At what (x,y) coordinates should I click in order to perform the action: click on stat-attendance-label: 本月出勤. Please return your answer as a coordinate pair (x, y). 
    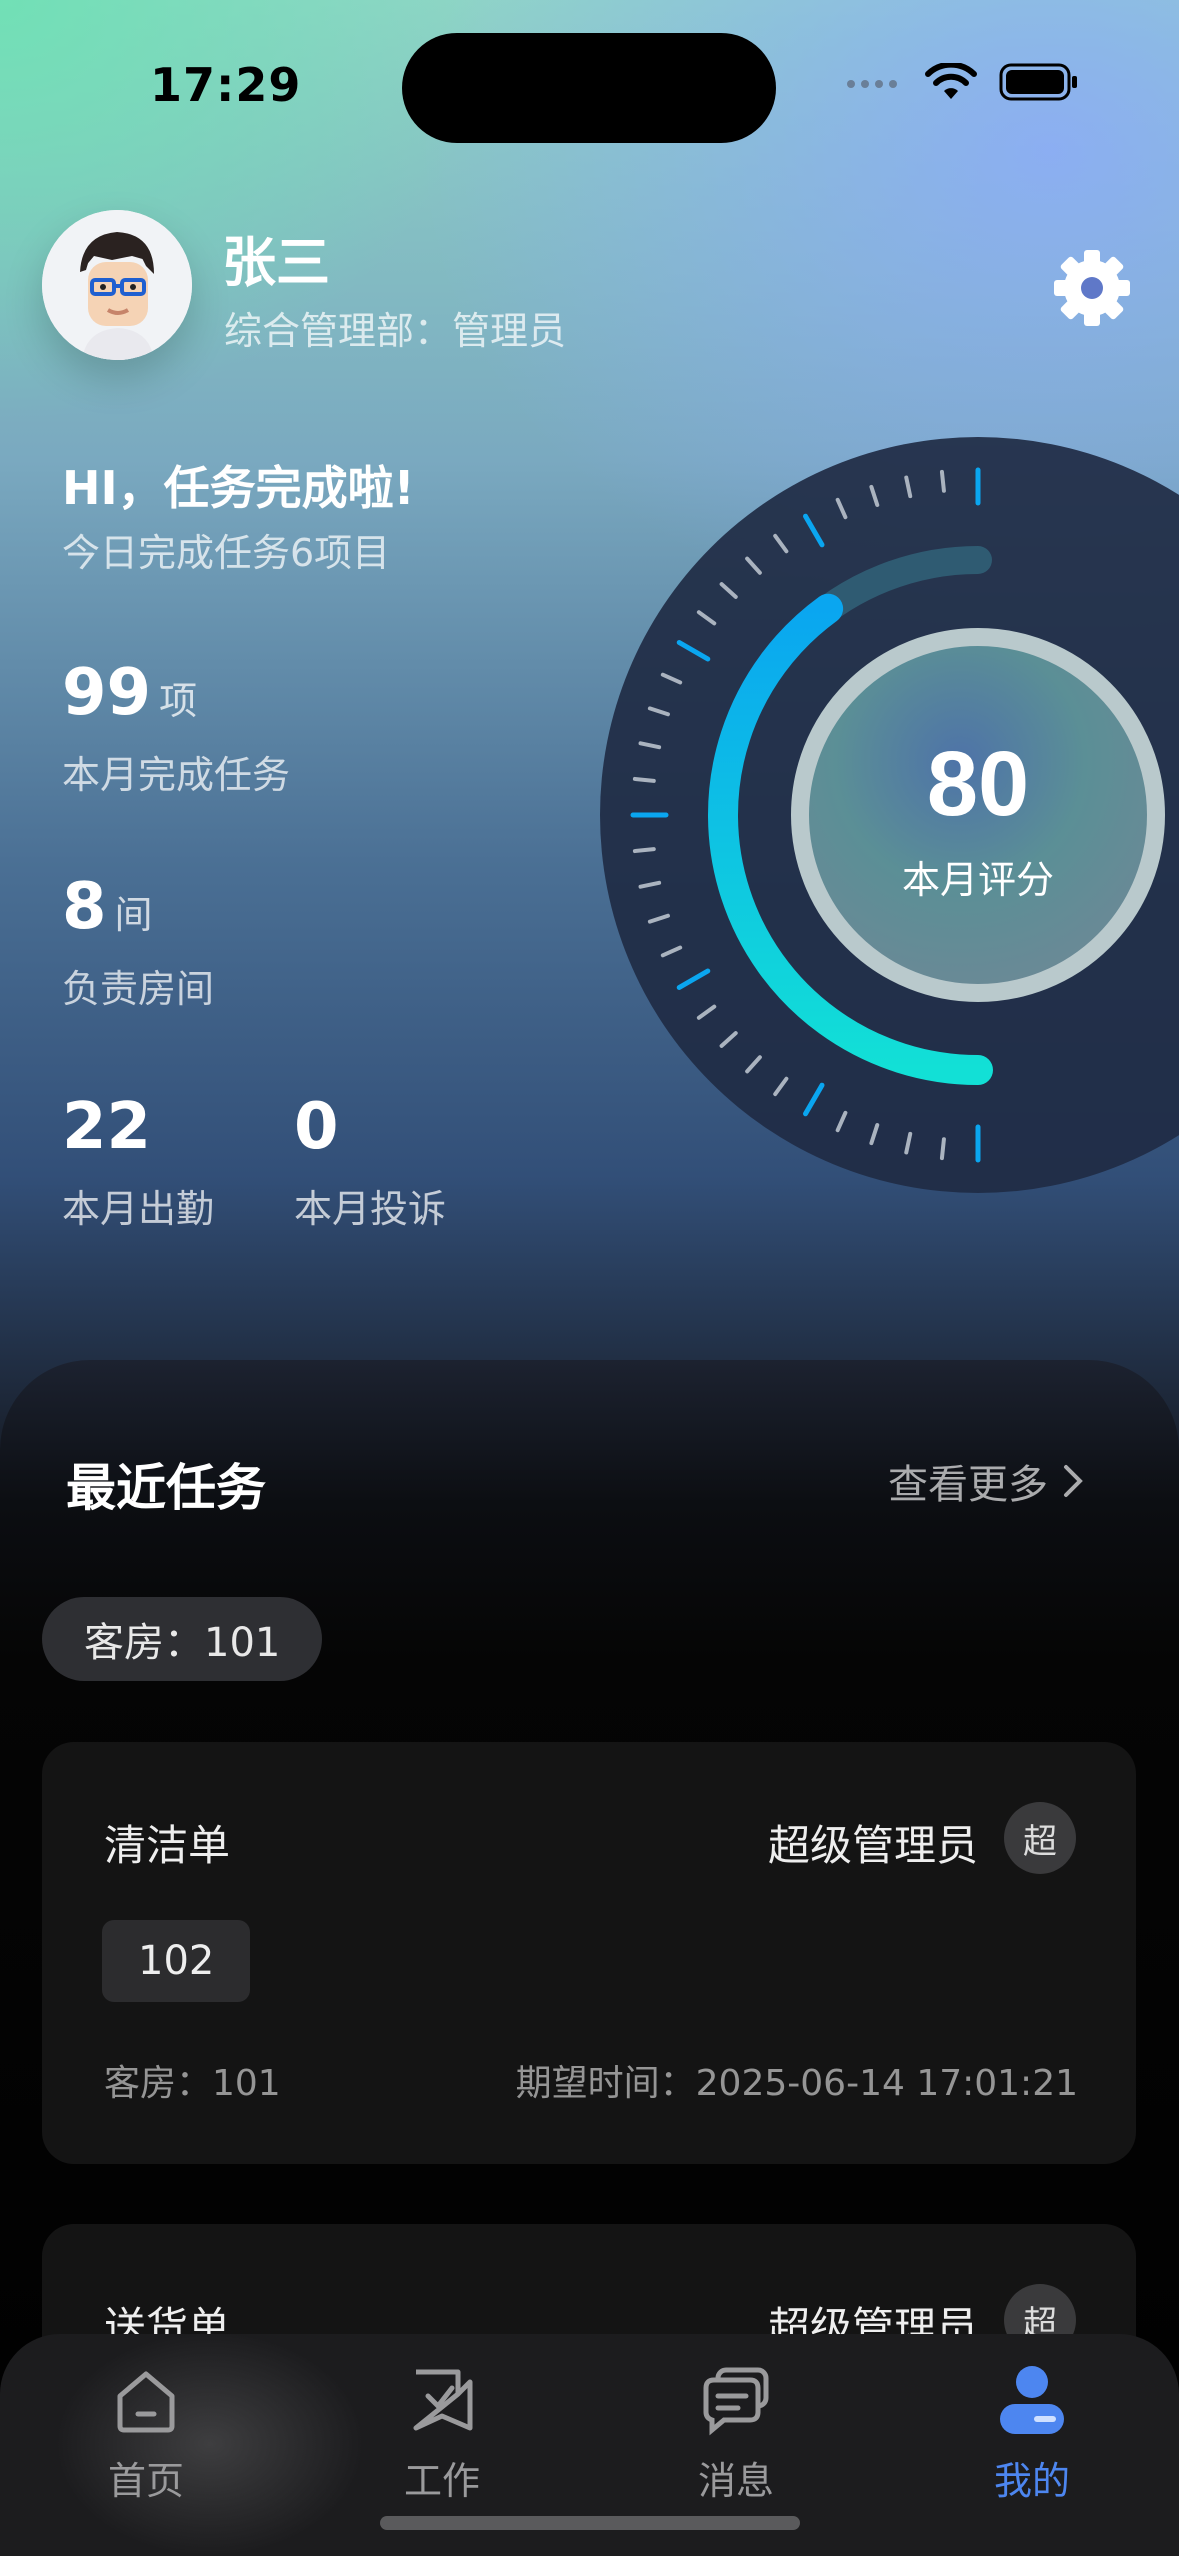
    Looking at the image, I should click on (138, 1209).